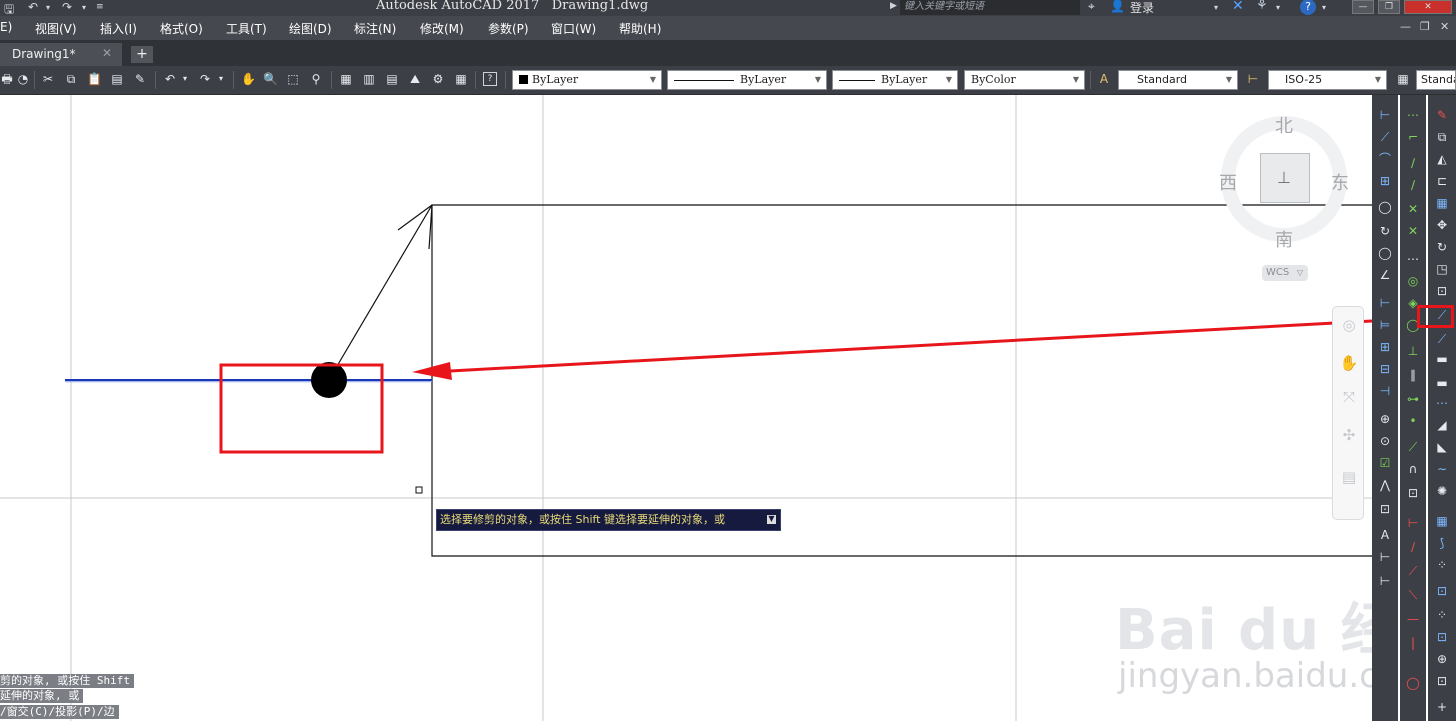  Describe the element at coordinates (1349, 325) in the screenshot. I see `steering-wheel-icon: ◎` at that location.